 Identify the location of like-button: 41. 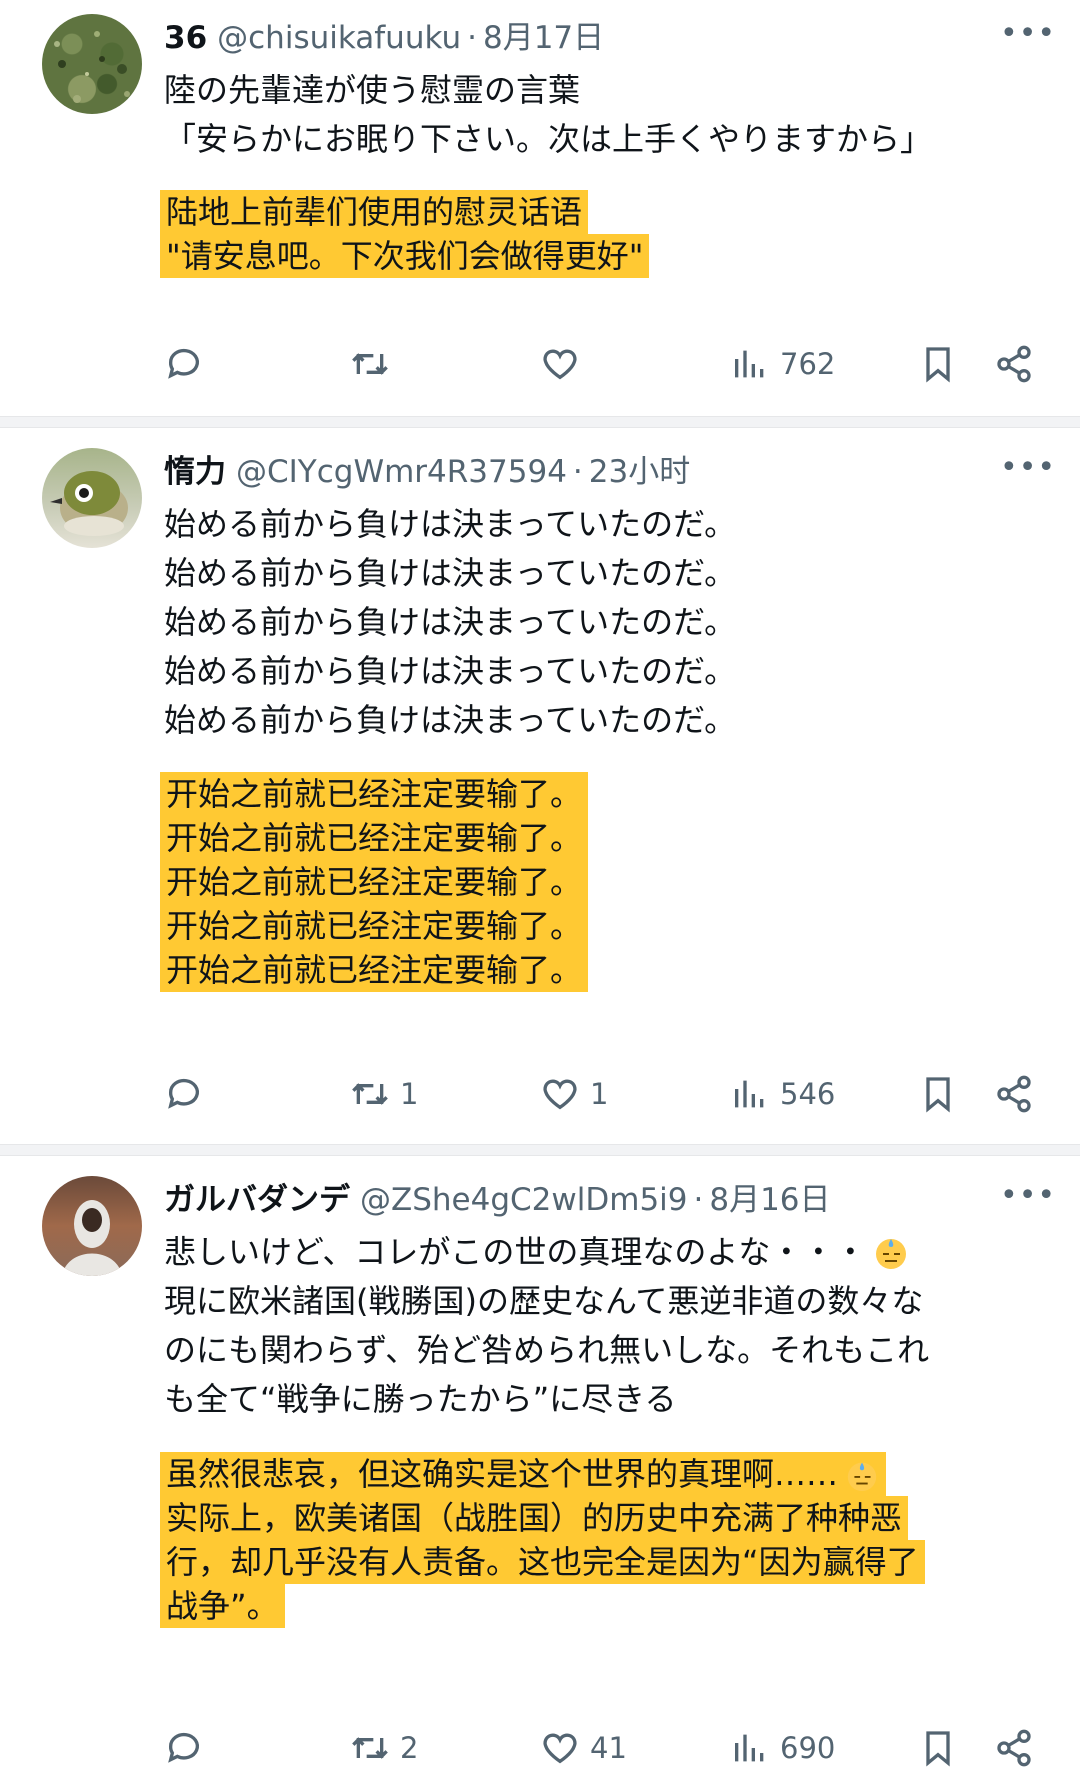
(583, 1748).